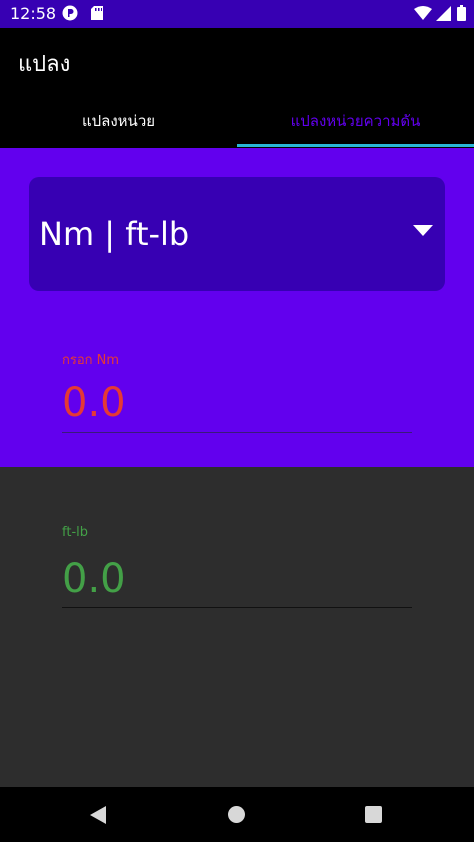  I want to click on output-field-label: ft-lb, so click(75, 532).